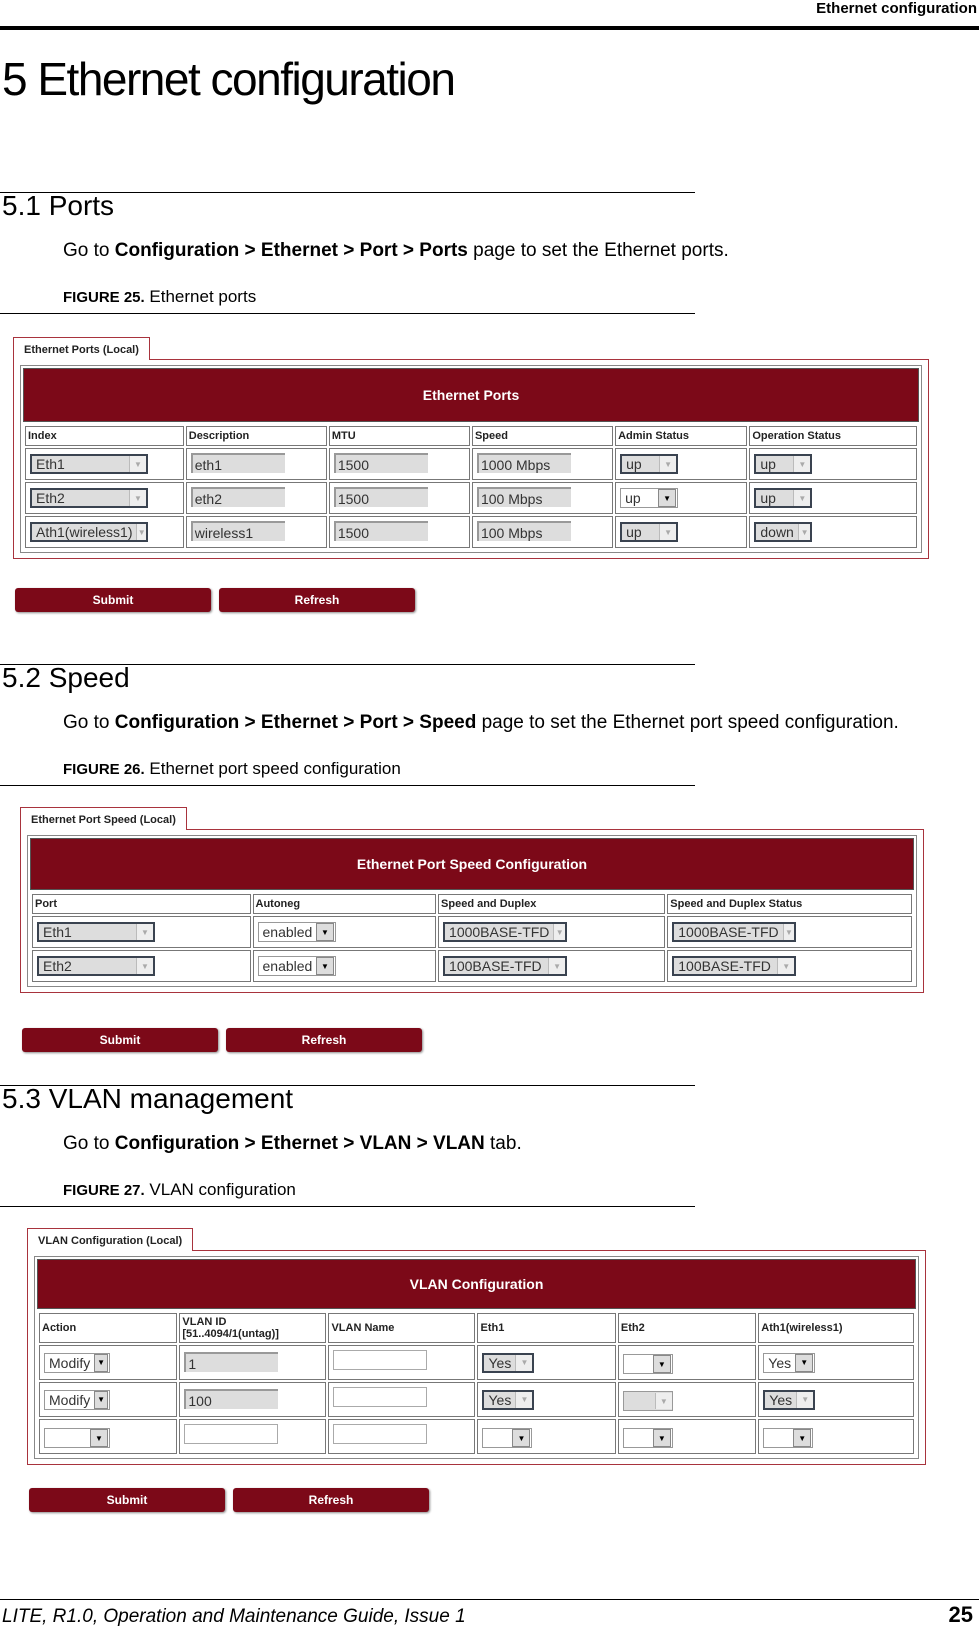  I want to click on col-speed: Speed, so click(542, 436).